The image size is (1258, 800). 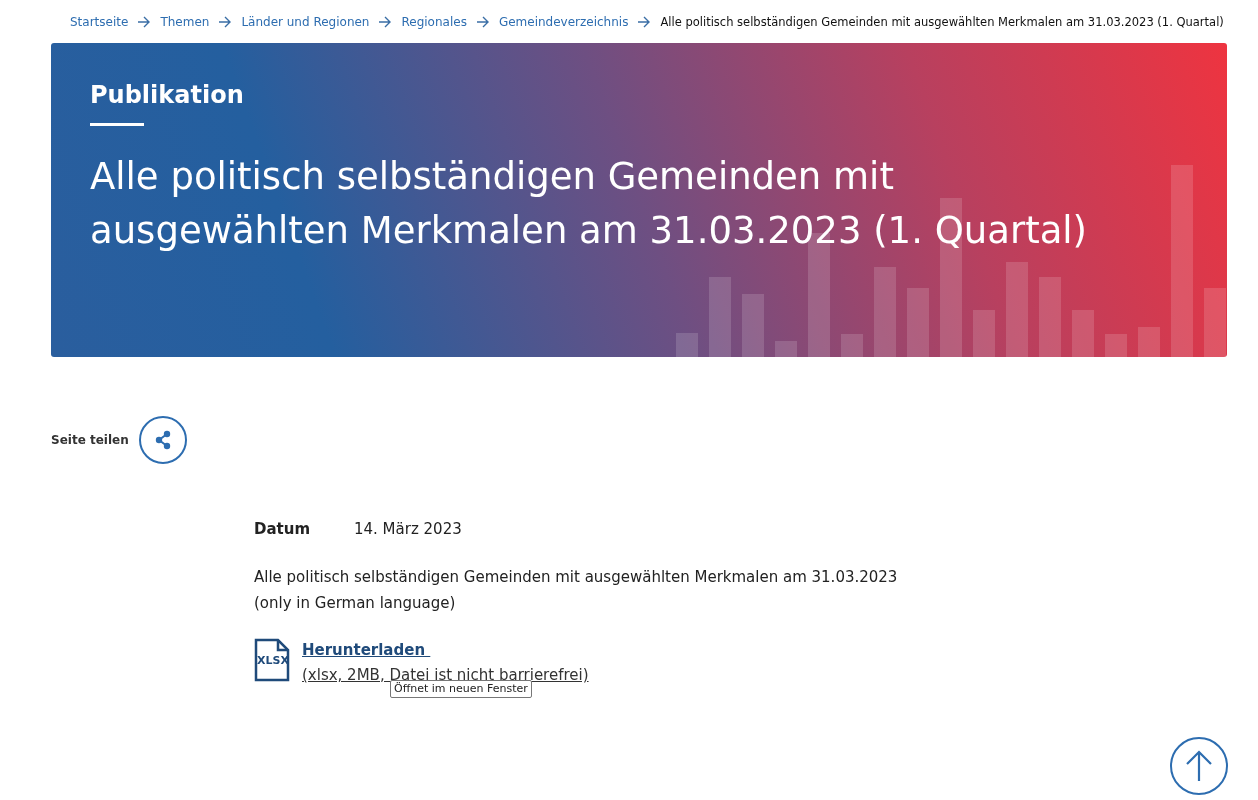 I want to click on download-link: Herunterladen, so click(x=445, y=650).